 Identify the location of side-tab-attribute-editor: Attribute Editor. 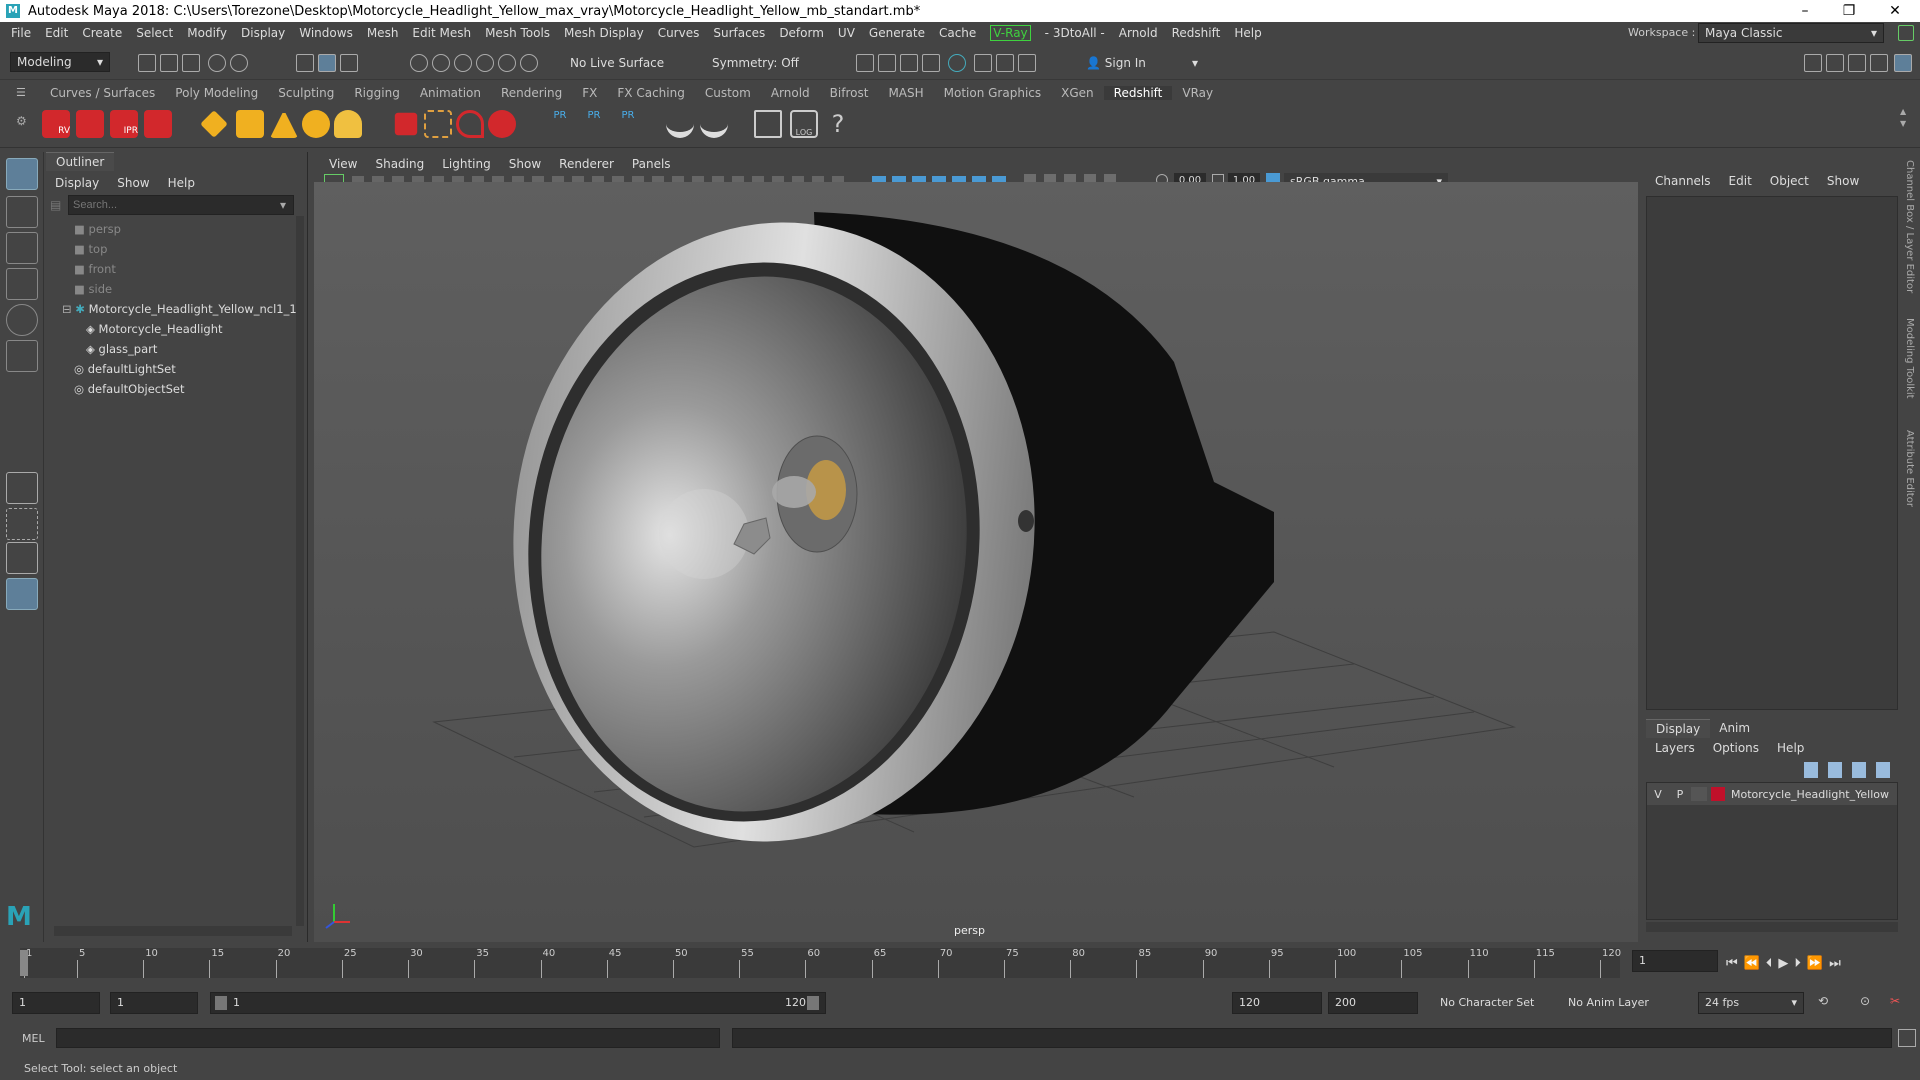
(1909, 468).